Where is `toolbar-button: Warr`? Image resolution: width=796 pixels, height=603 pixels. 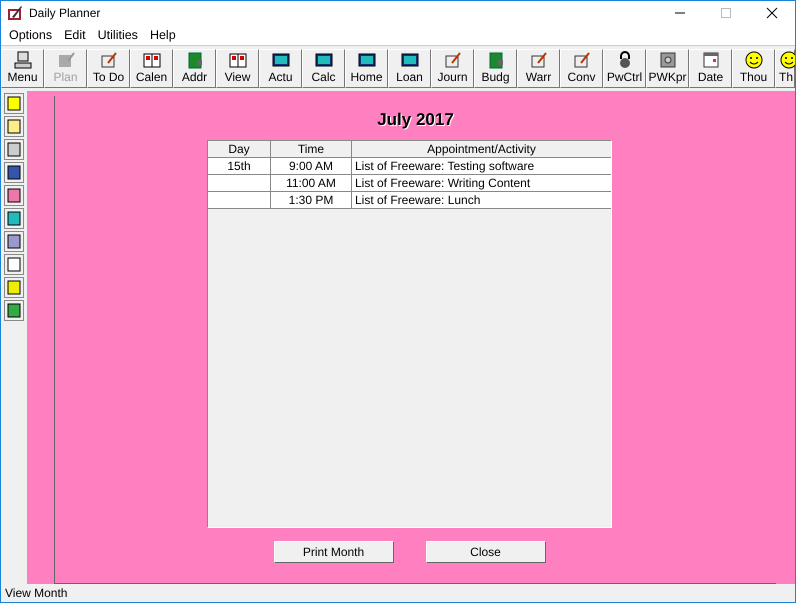 toolbar-button: Warr is located at coordinates (538, 68).